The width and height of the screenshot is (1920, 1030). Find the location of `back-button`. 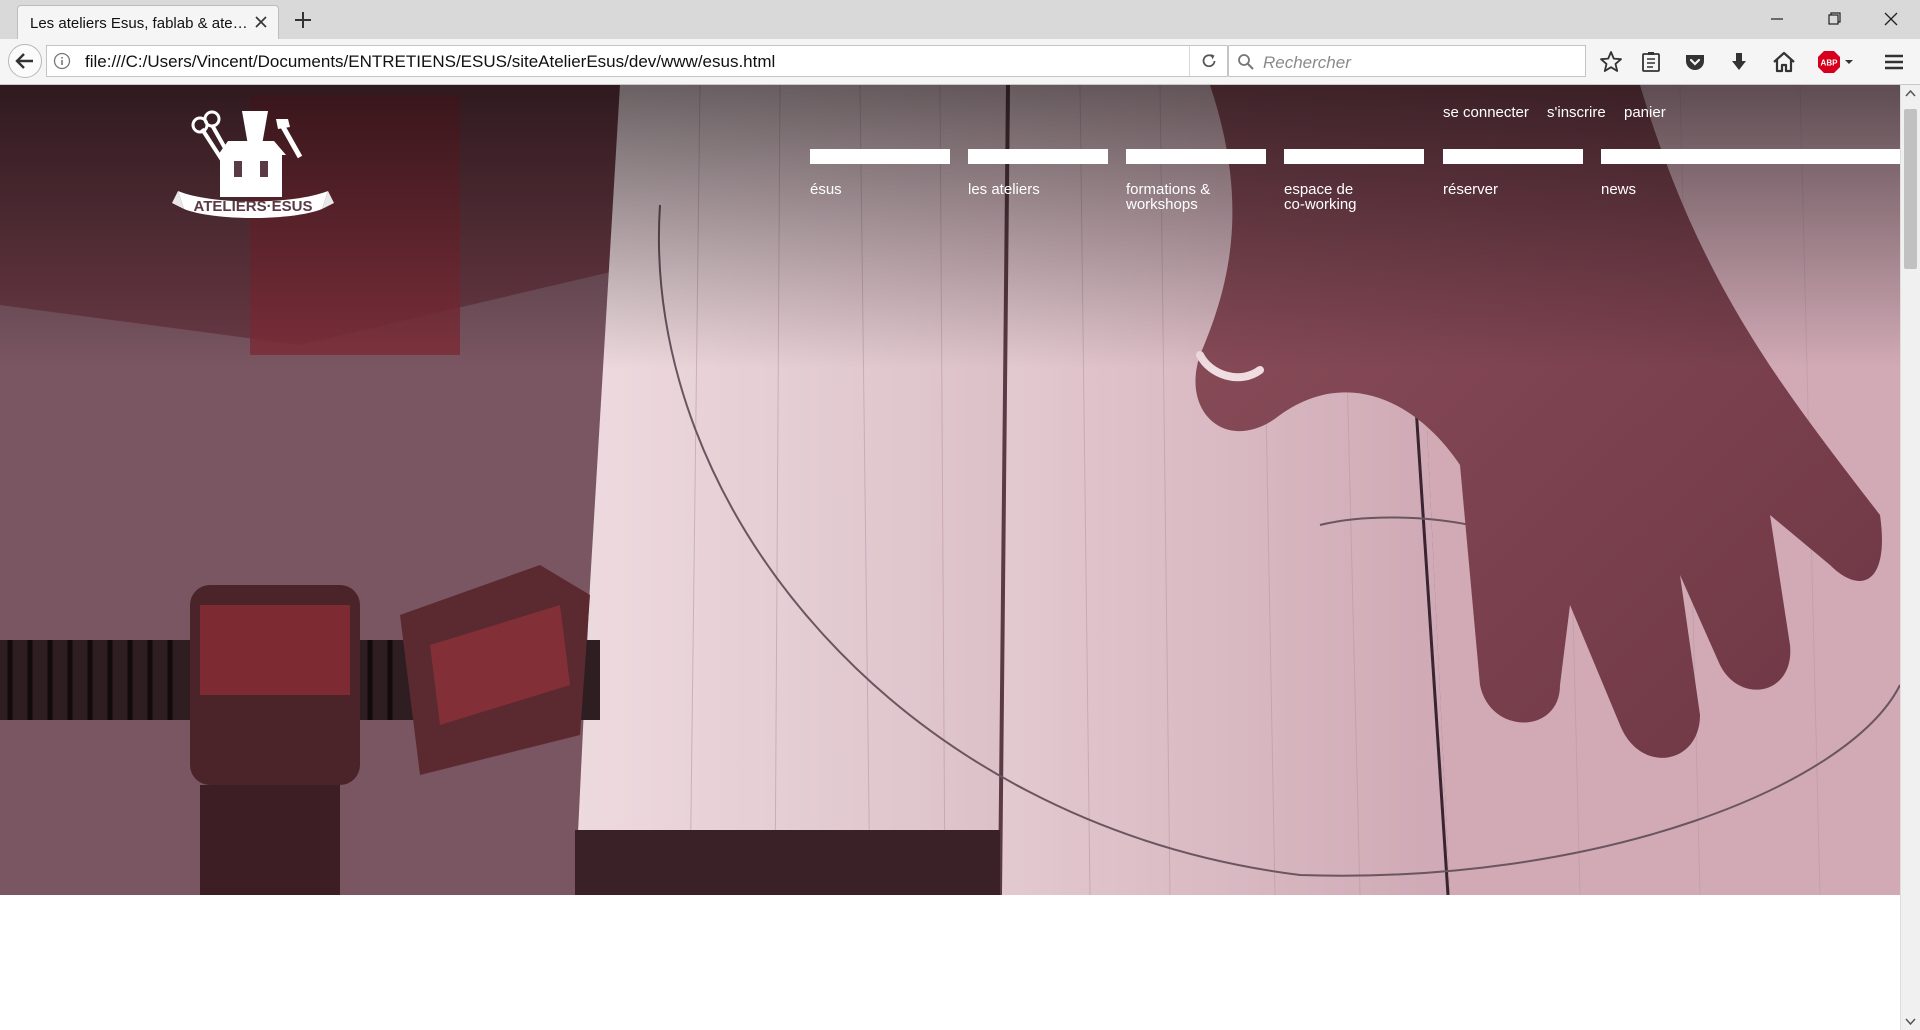

back-button is located at coordinates (25, 61).